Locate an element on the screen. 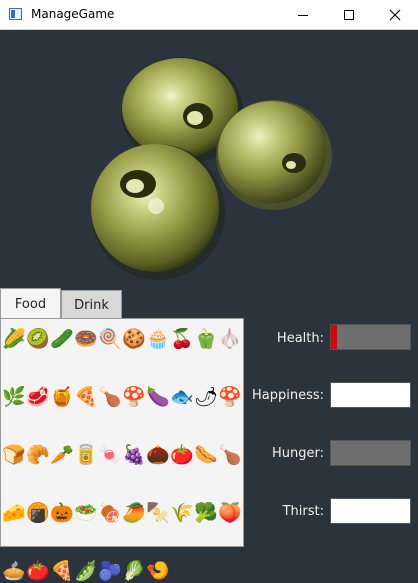 The width and height of the screenshot is (418, 583). cupcake-icon: 🧁 is located at coordinates (158, 339).